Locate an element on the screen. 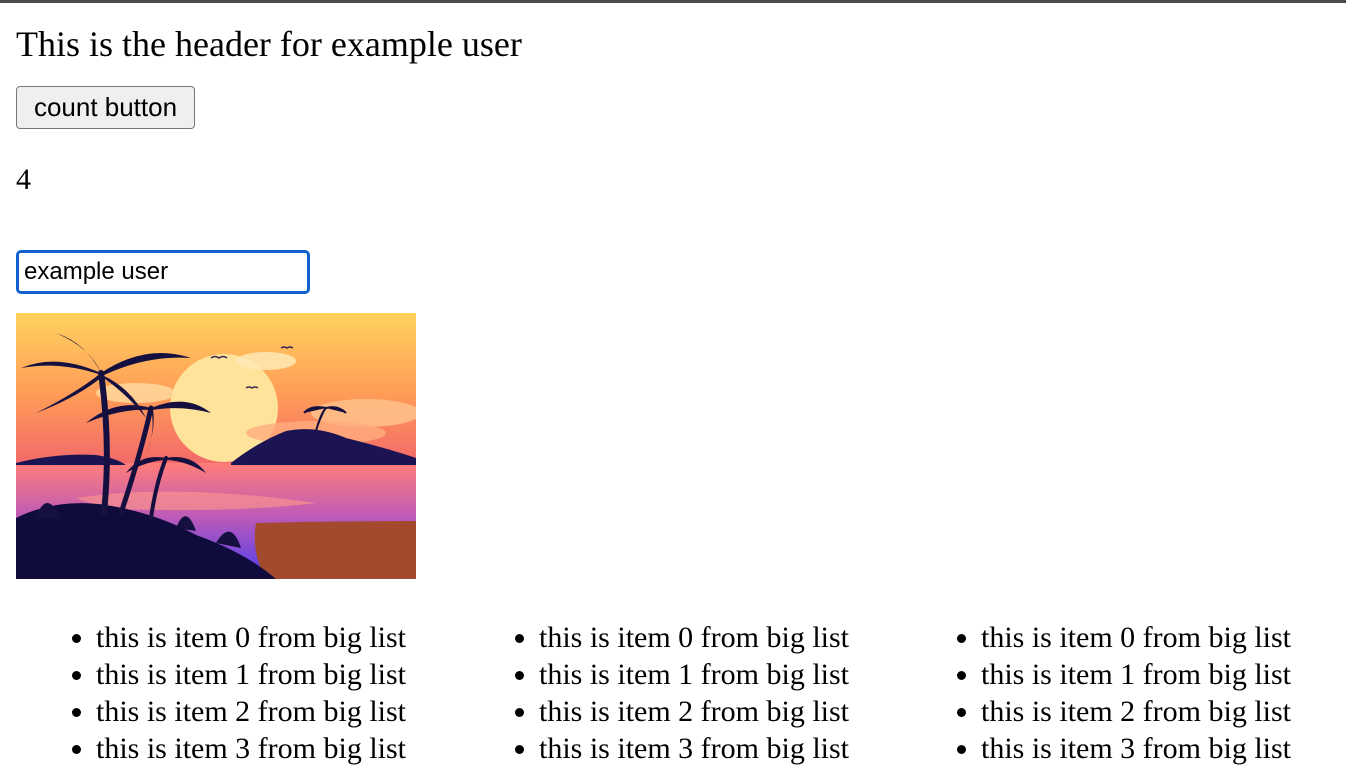 This screenshot has width=1346, height=770. sunset-image is located at coordinates (216, 446).